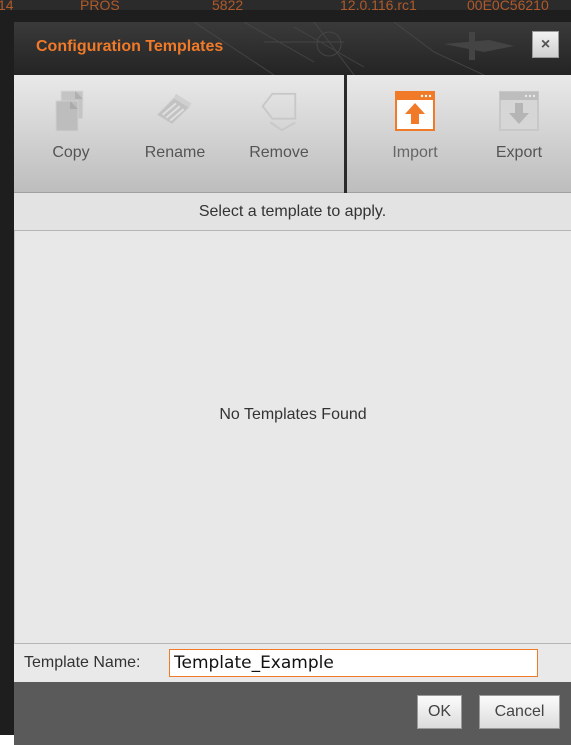 Image resolution: width=571 pixels, height=745 pixels. What do you see at coordinates (292, 713) in the screenshot?
I see `dialog-footer: OK Cancel` at bounding box center [292, 713].